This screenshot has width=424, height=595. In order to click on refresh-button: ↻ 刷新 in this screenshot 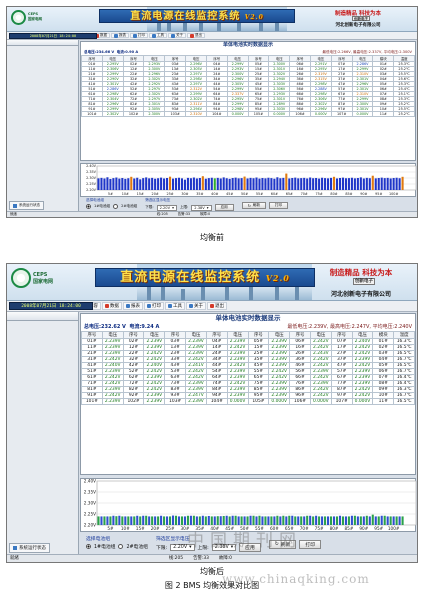, I will do `click(253, 205)`.